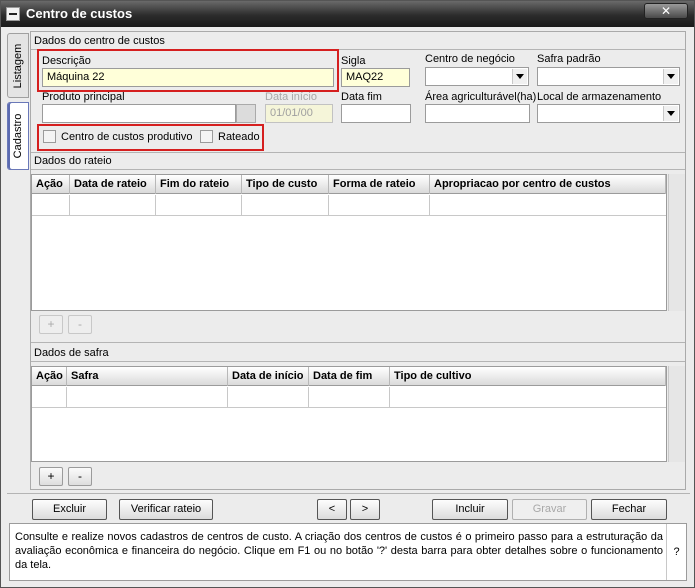  Describe the element at coordinates (353, 61) in the screenshot. I see `sigla-label: Sigla` at that location.